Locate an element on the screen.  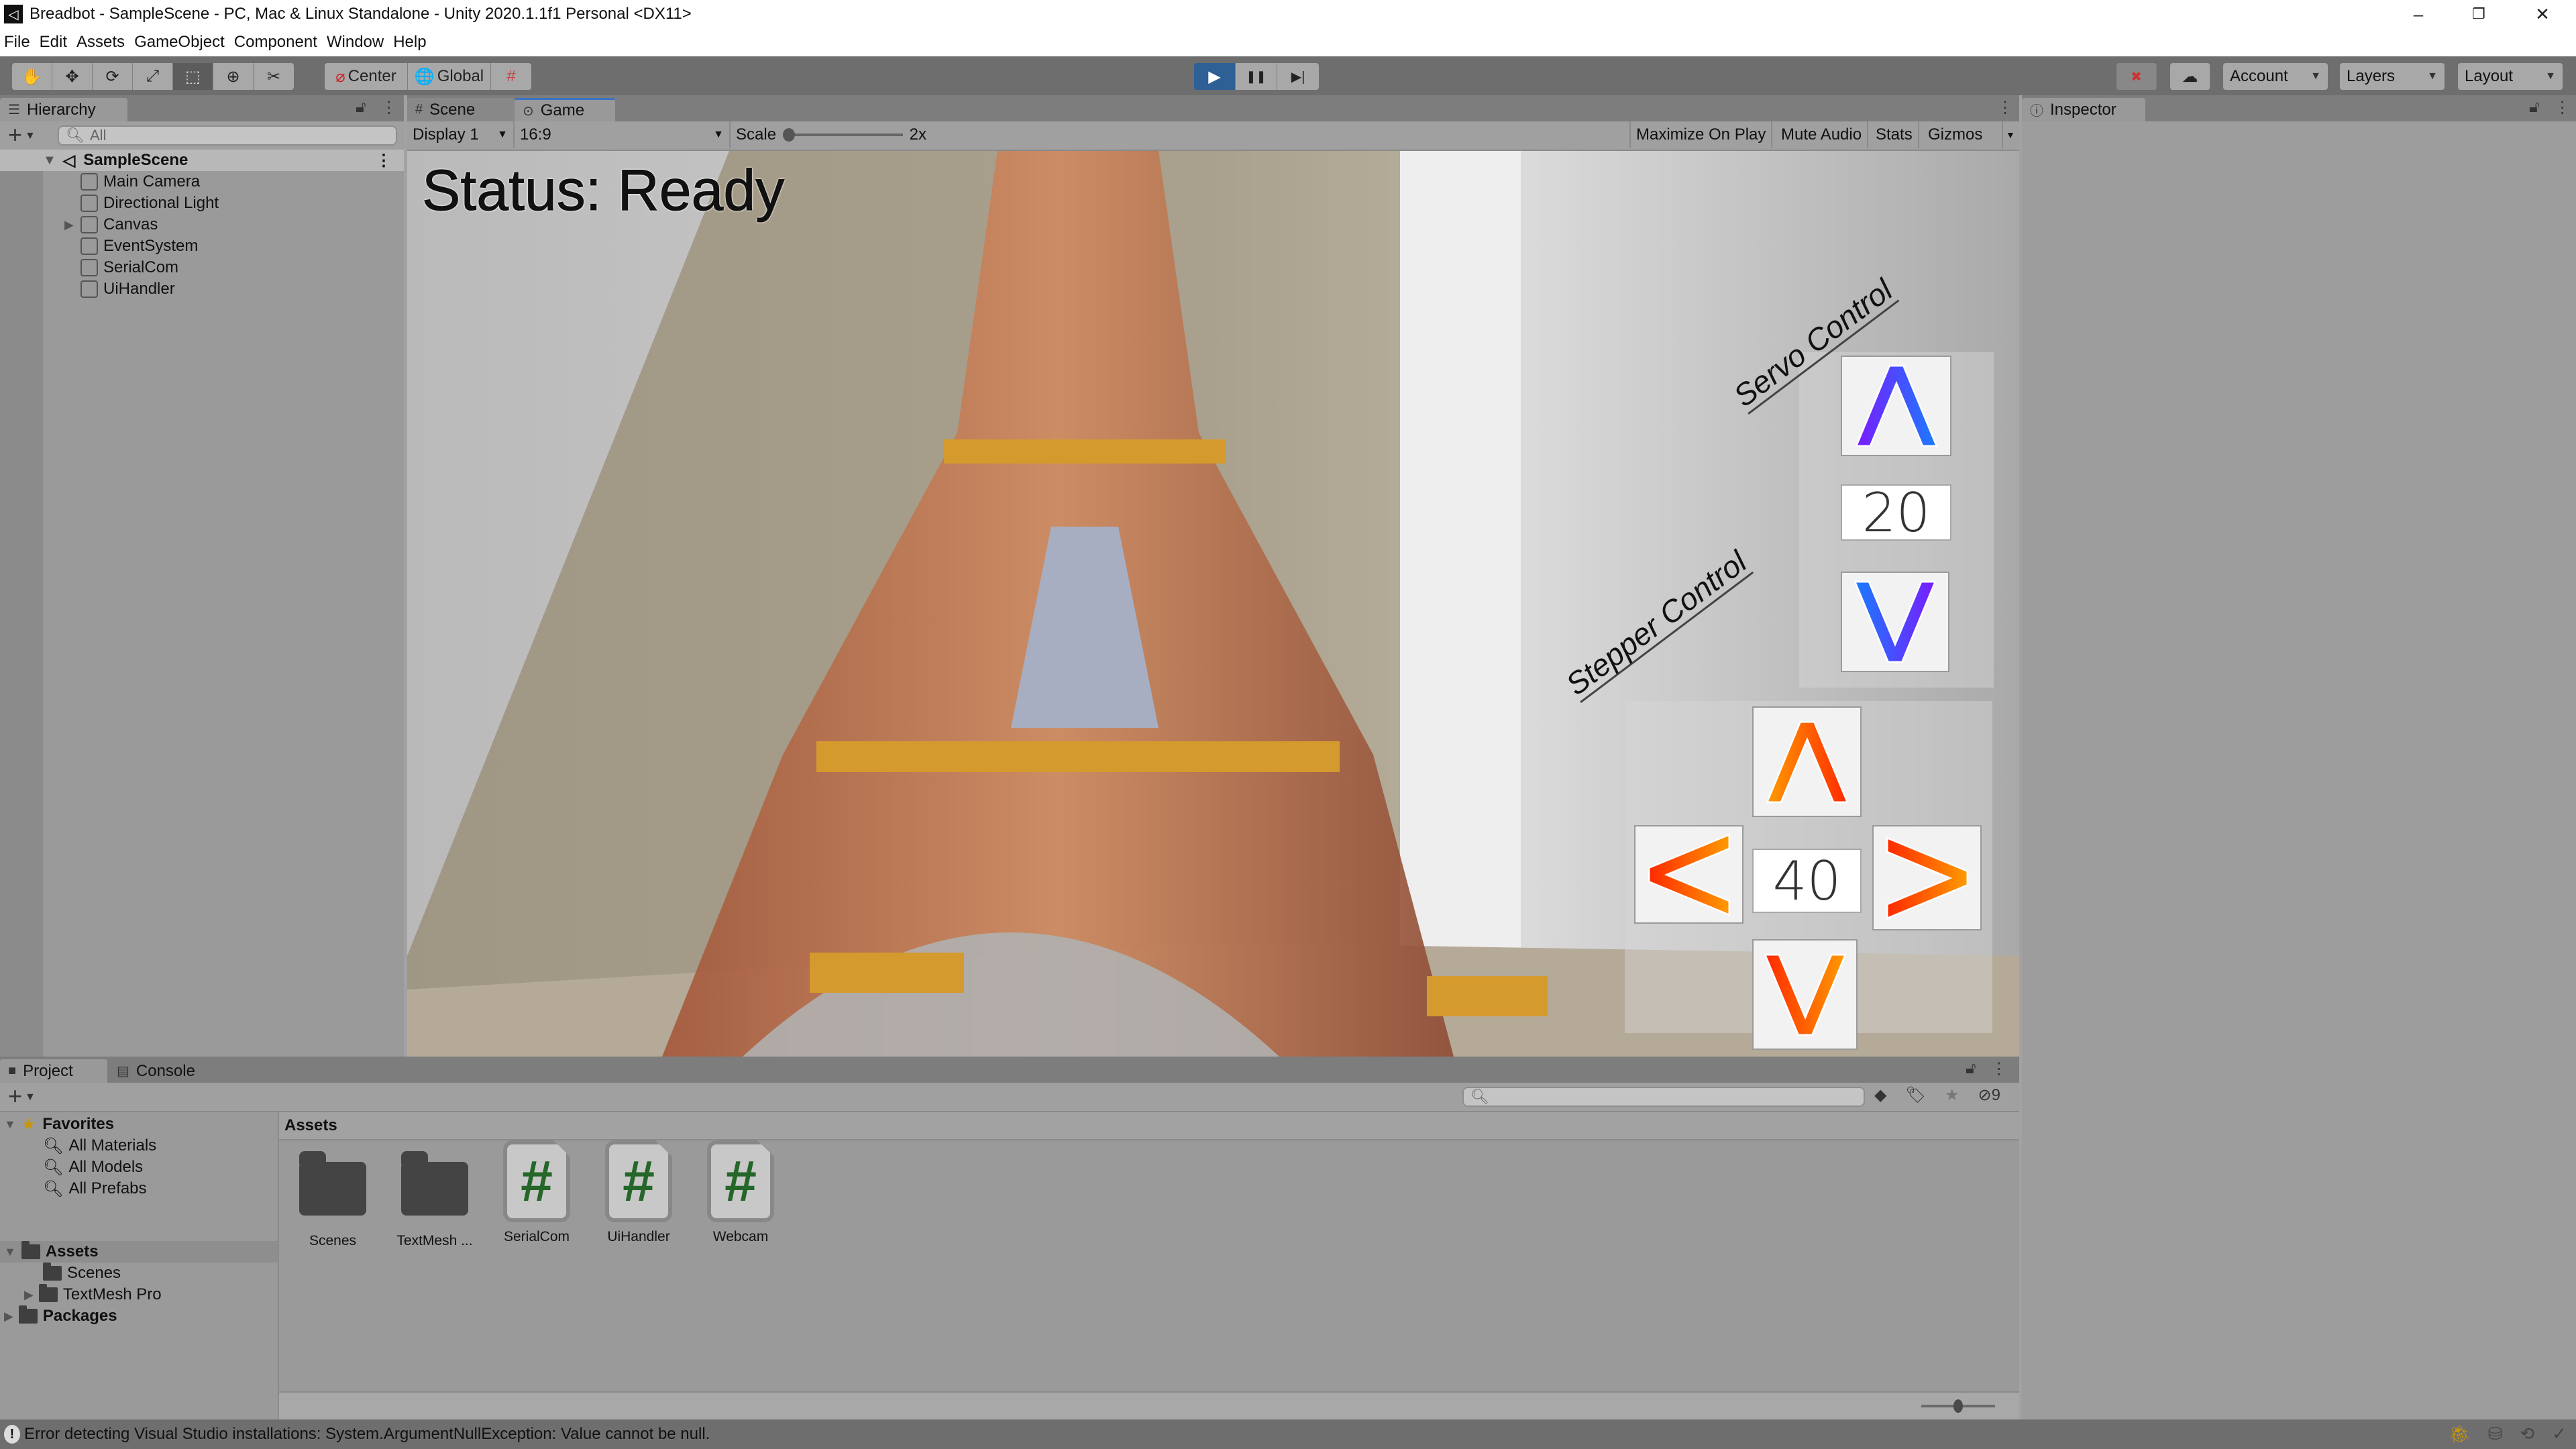
favorite-item: 🔍︎ All Materials is located at coordinates (99, 1146).